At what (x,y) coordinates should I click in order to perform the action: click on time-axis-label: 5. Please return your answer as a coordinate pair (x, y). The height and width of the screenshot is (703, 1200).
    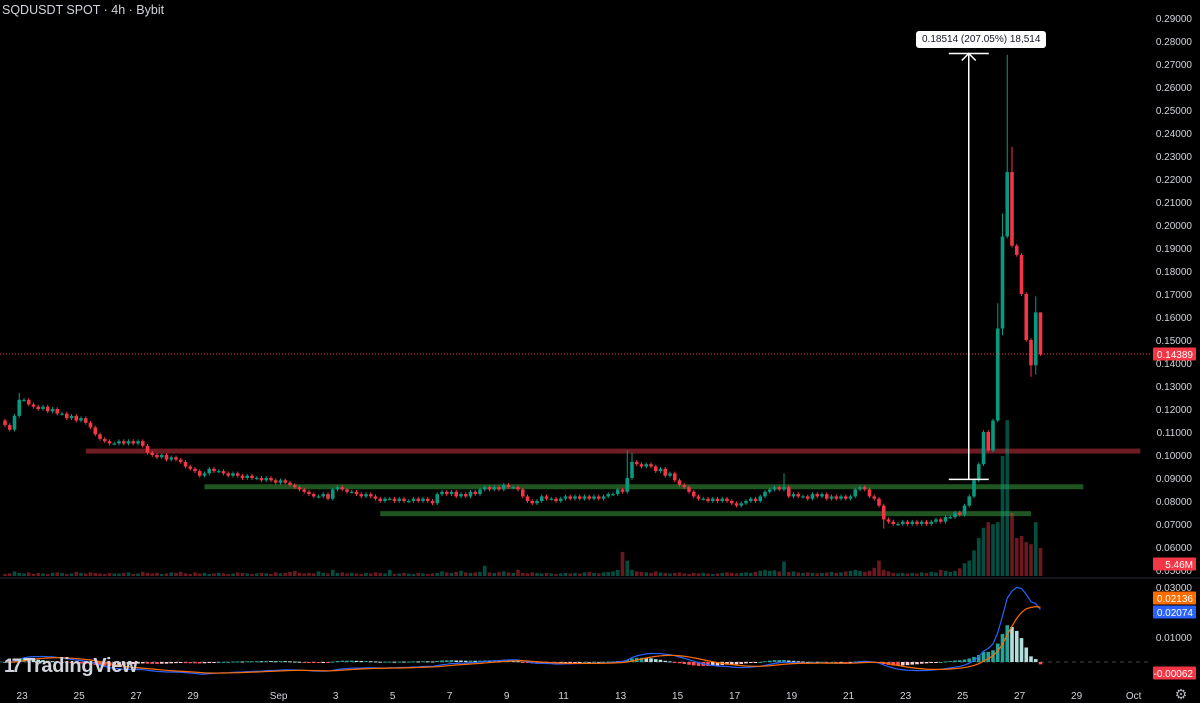
    Looking at the image, I should click on (393, 696).